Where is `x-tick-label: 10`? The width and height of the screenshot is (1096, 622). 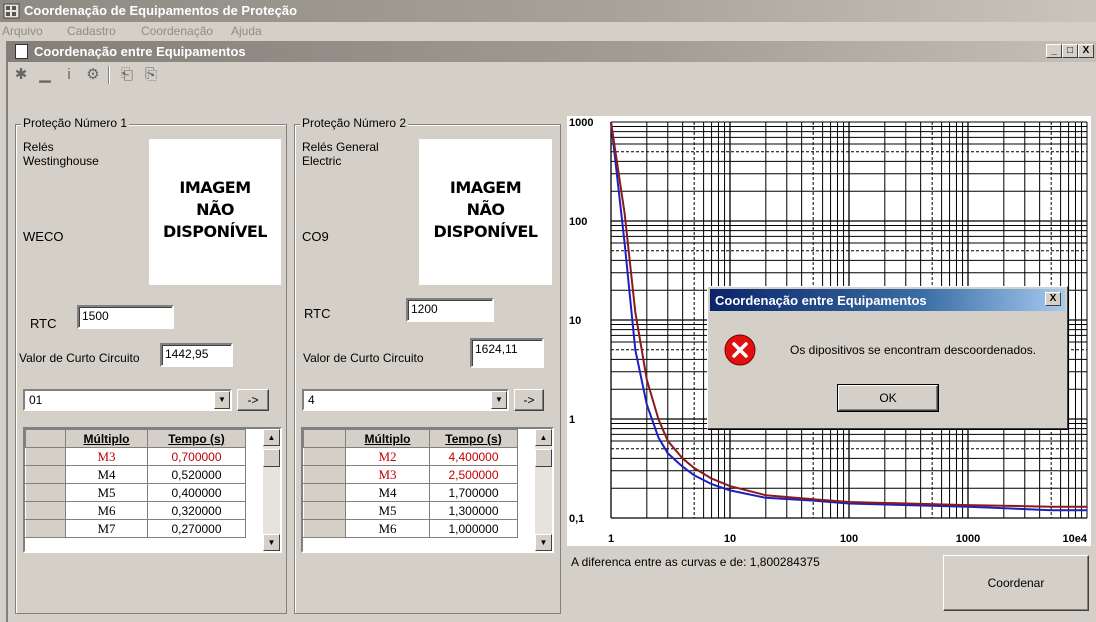
x-tick-label: 10 is located at coordinates (730, 539).